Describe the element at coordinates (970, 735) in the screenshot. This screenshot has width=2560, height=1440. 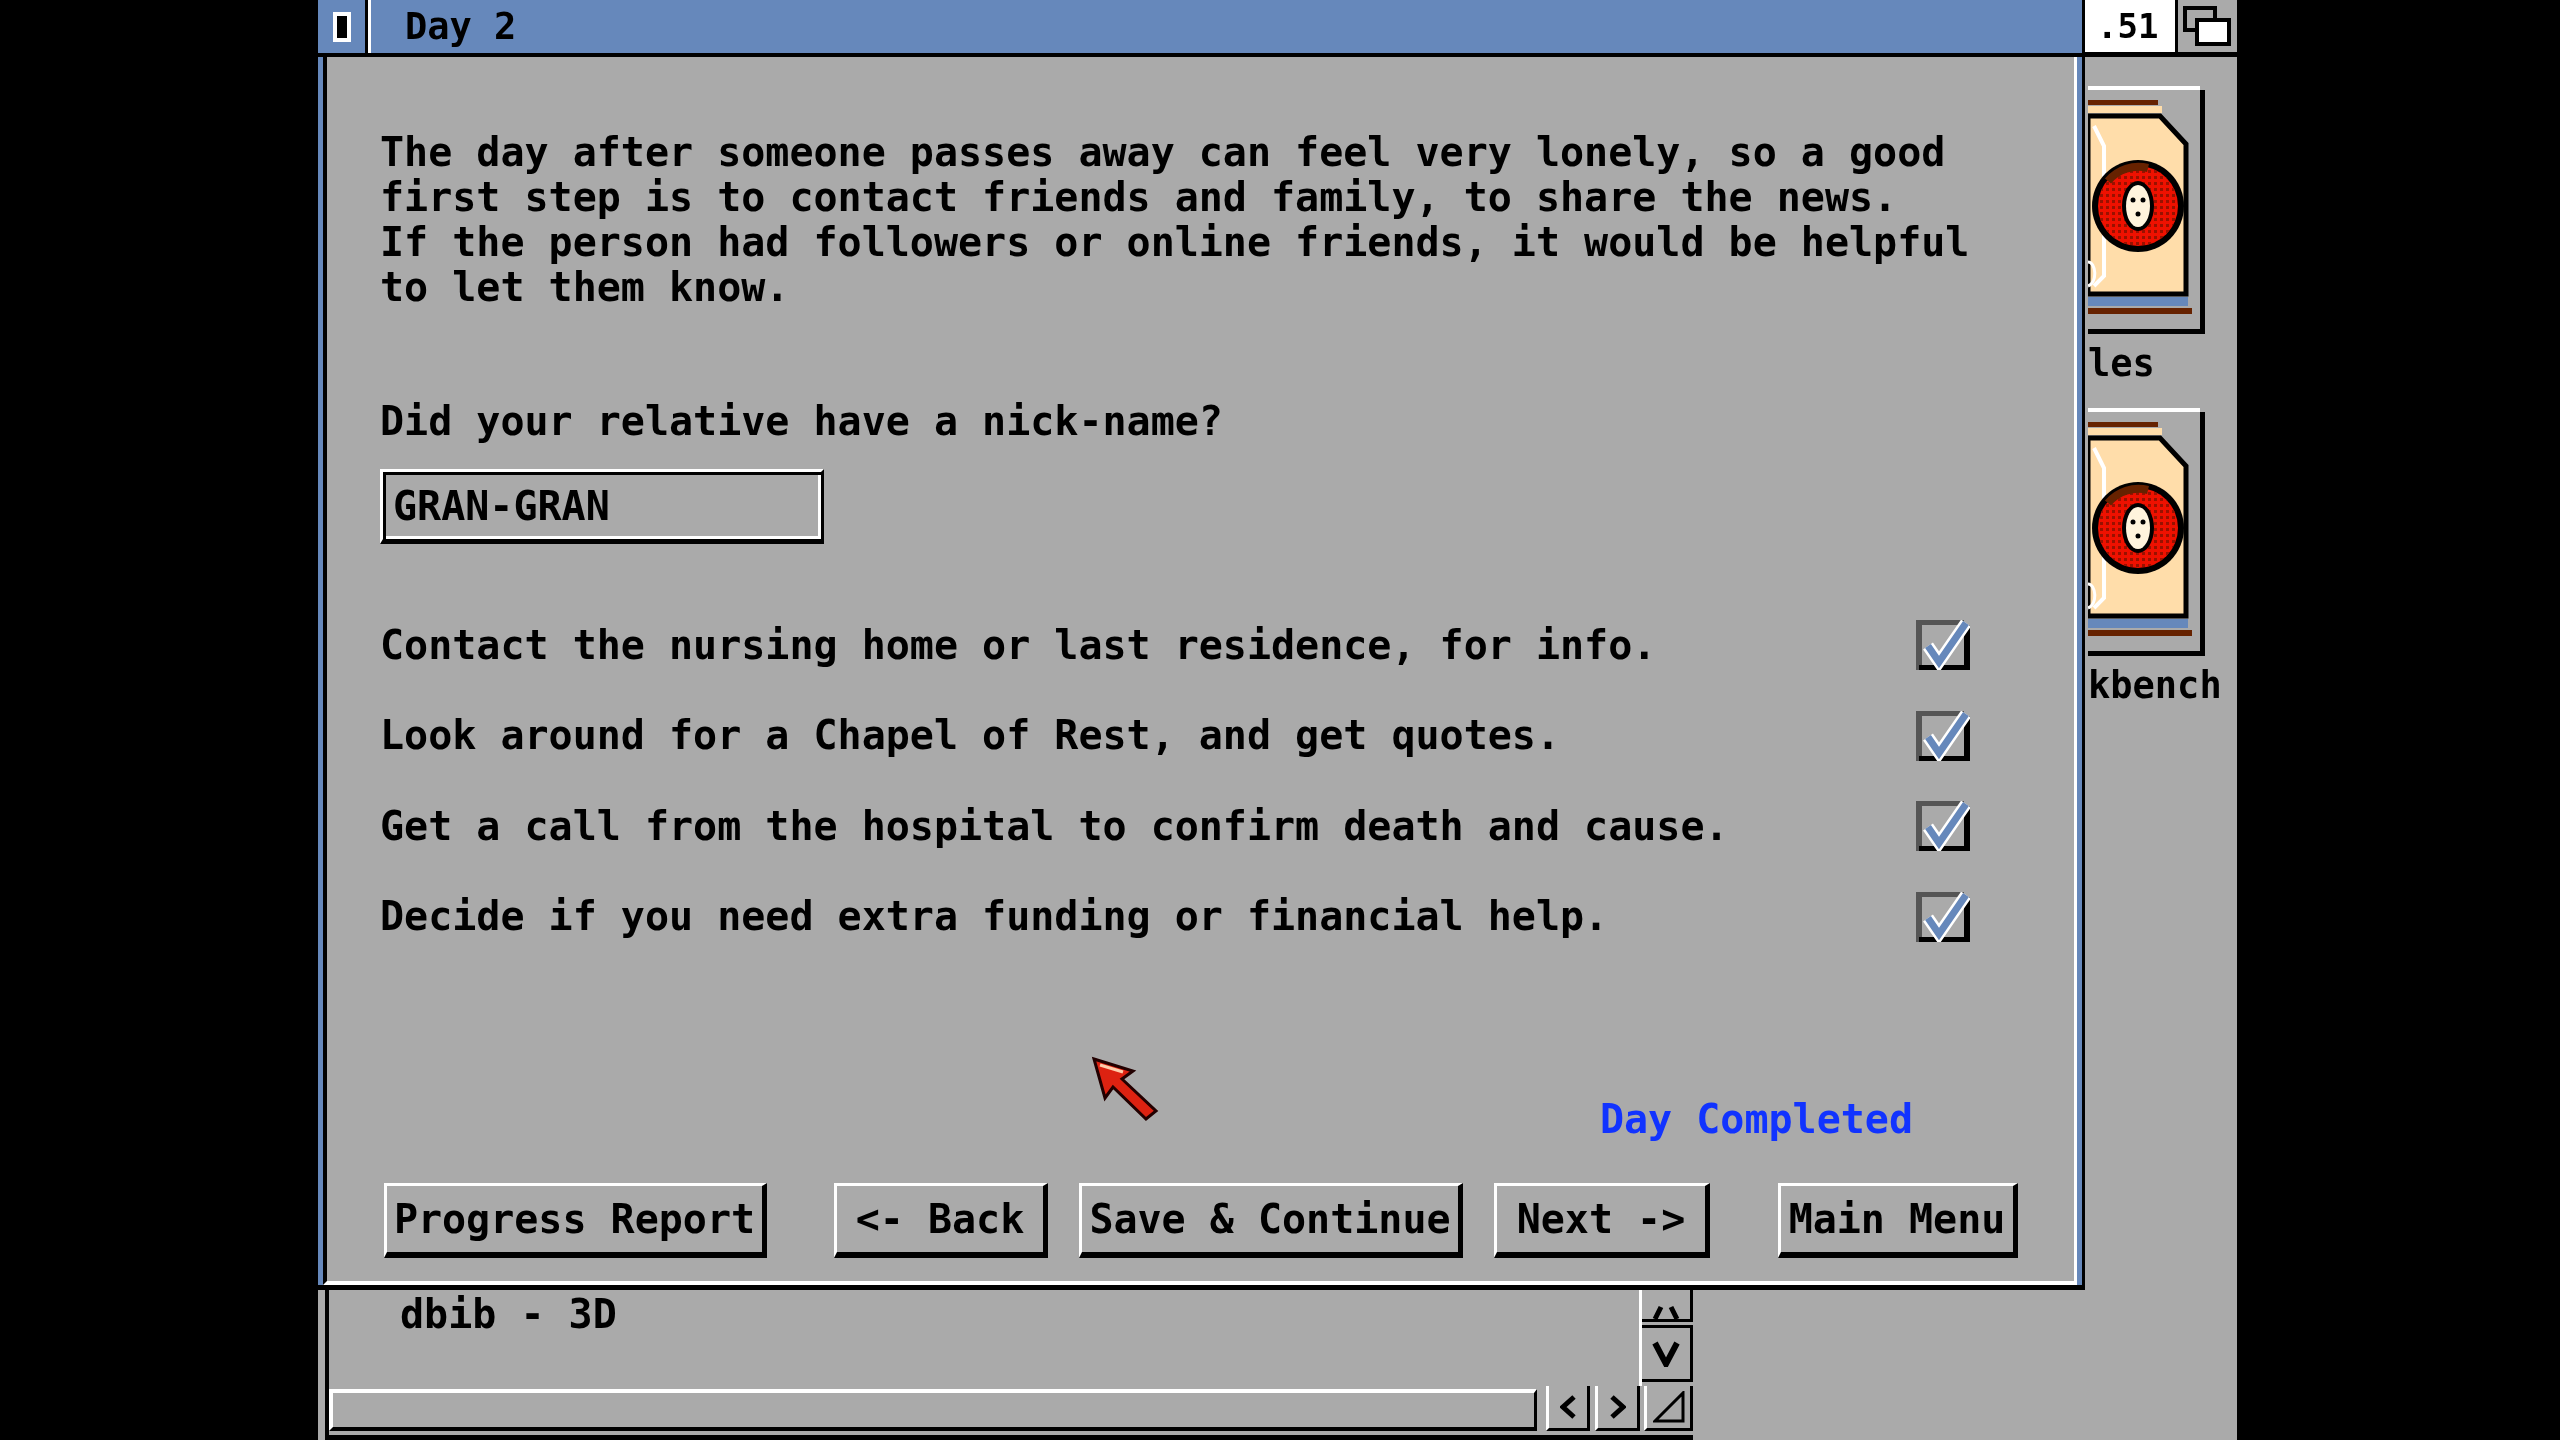
I see `task-label: Look around for a Chapel of Rest, and get quotes.` at that location.